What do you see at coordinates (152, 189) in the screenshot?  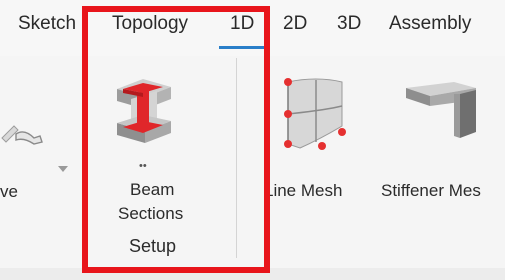 I see `beam-sections-label-line1: Beam` at bounding box center [152, 189].